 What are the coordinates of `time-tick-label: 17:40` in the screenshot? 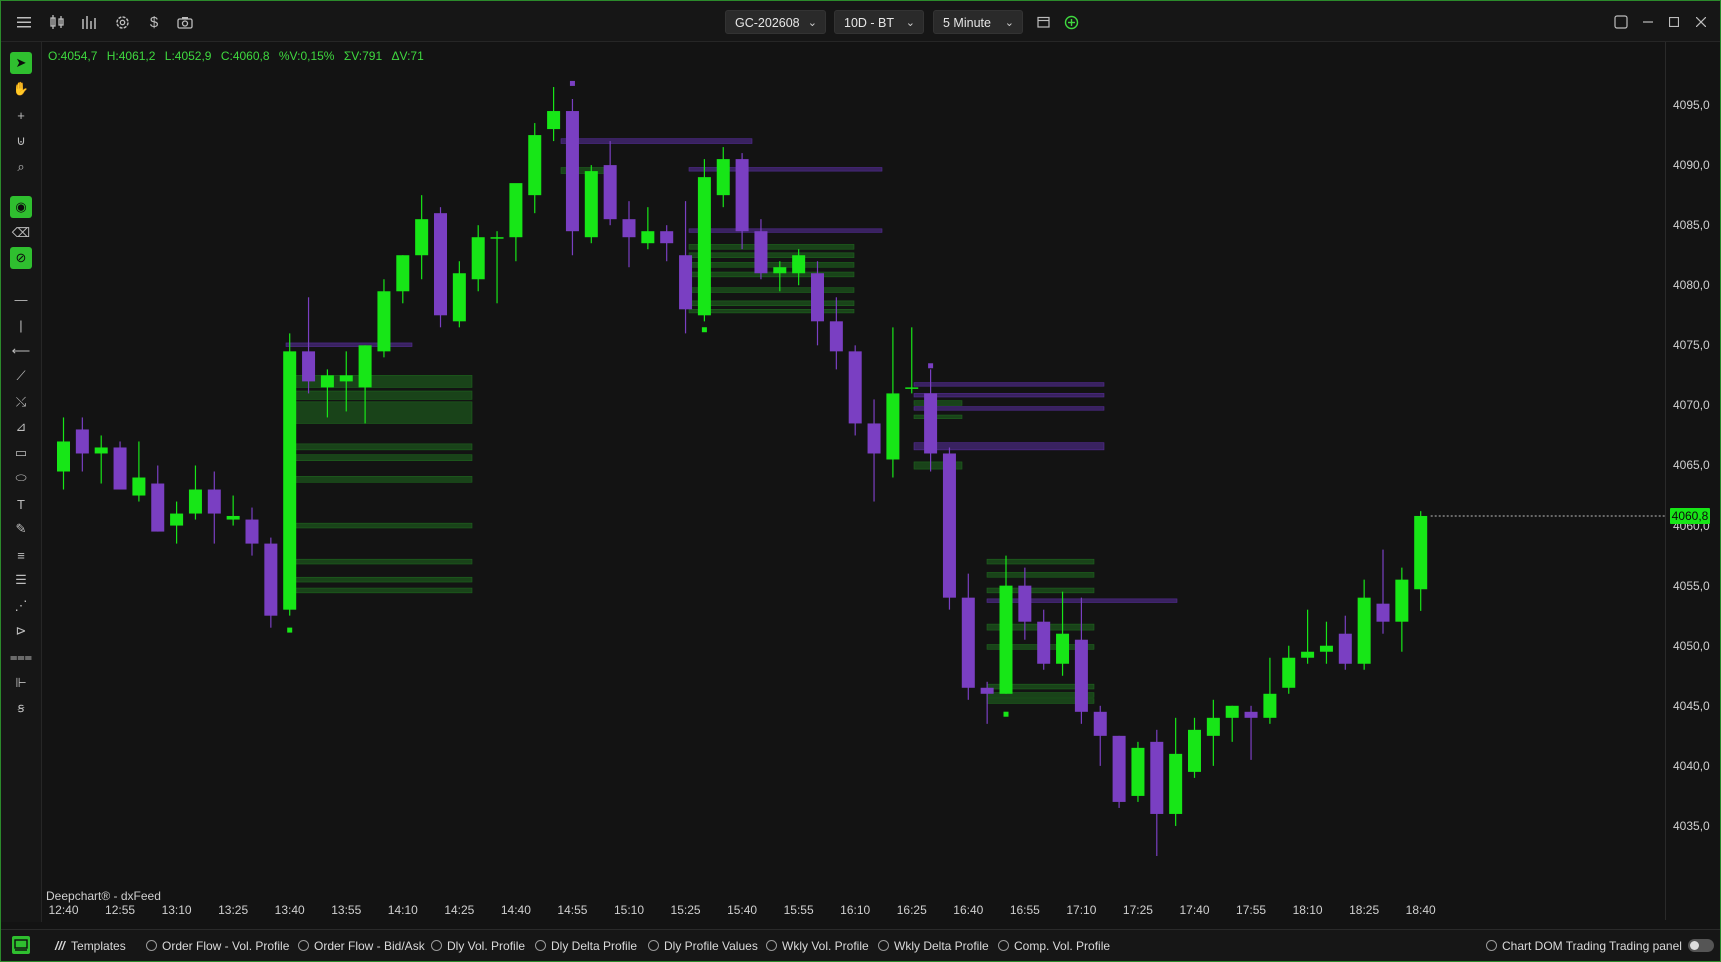 It's located at (1194, 910).